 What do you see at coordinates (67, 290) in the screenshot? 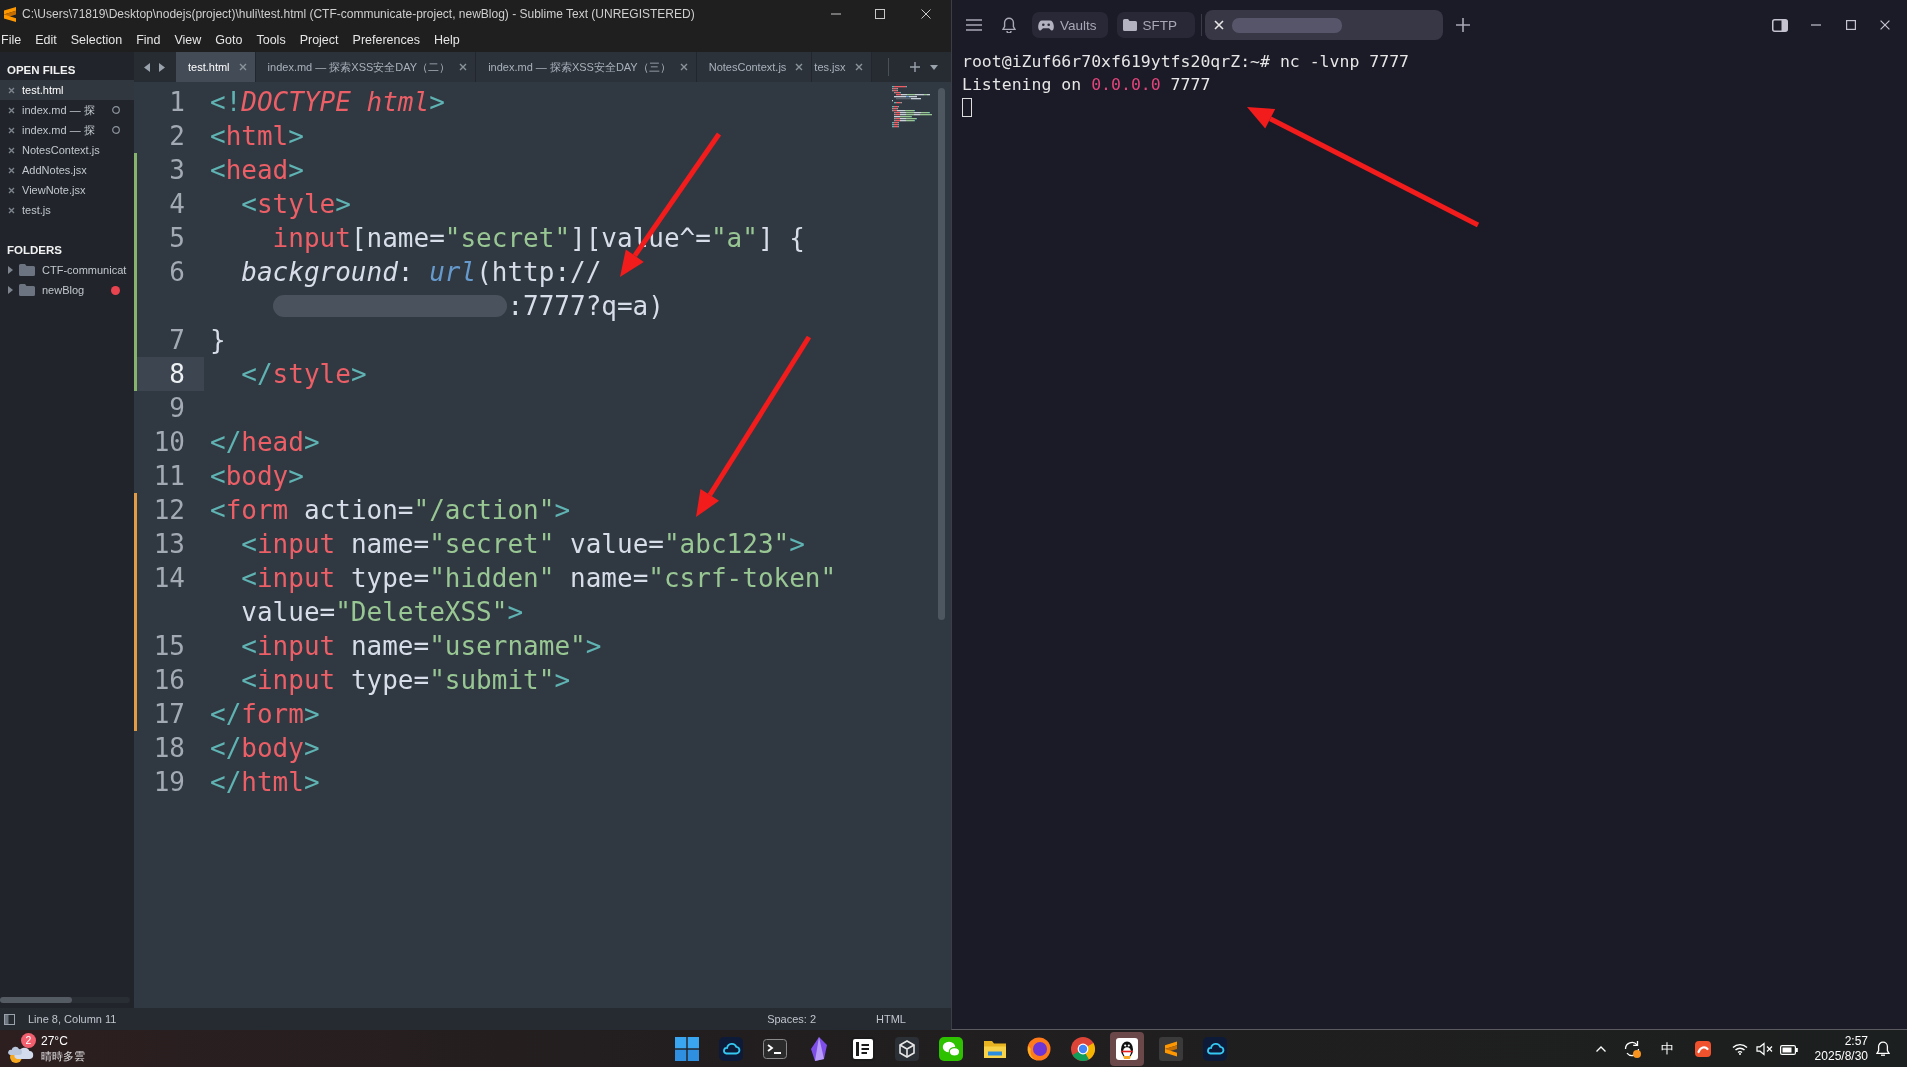
I see `folder-item: newBlog` at bounding box center [67, 290].